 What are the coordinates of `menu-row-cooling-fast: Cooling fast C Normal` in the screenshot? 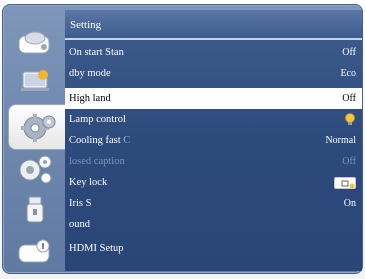 It's located at (213, 140).